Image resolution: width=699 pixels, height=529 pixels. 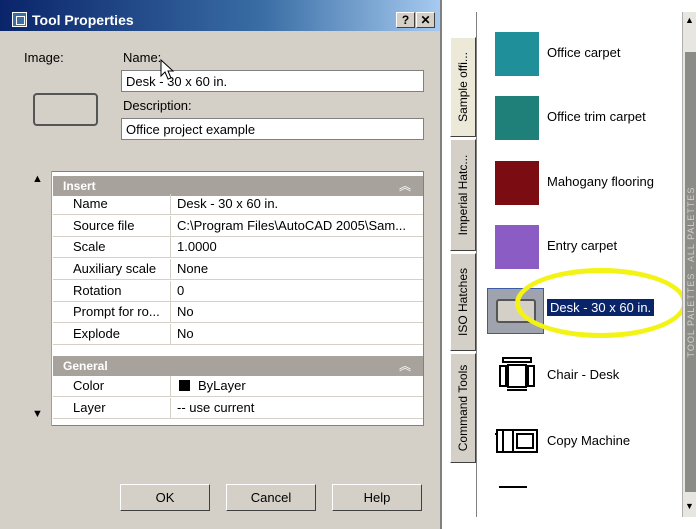 I want to click on help-icon: ?, so click(x=405, y=20).